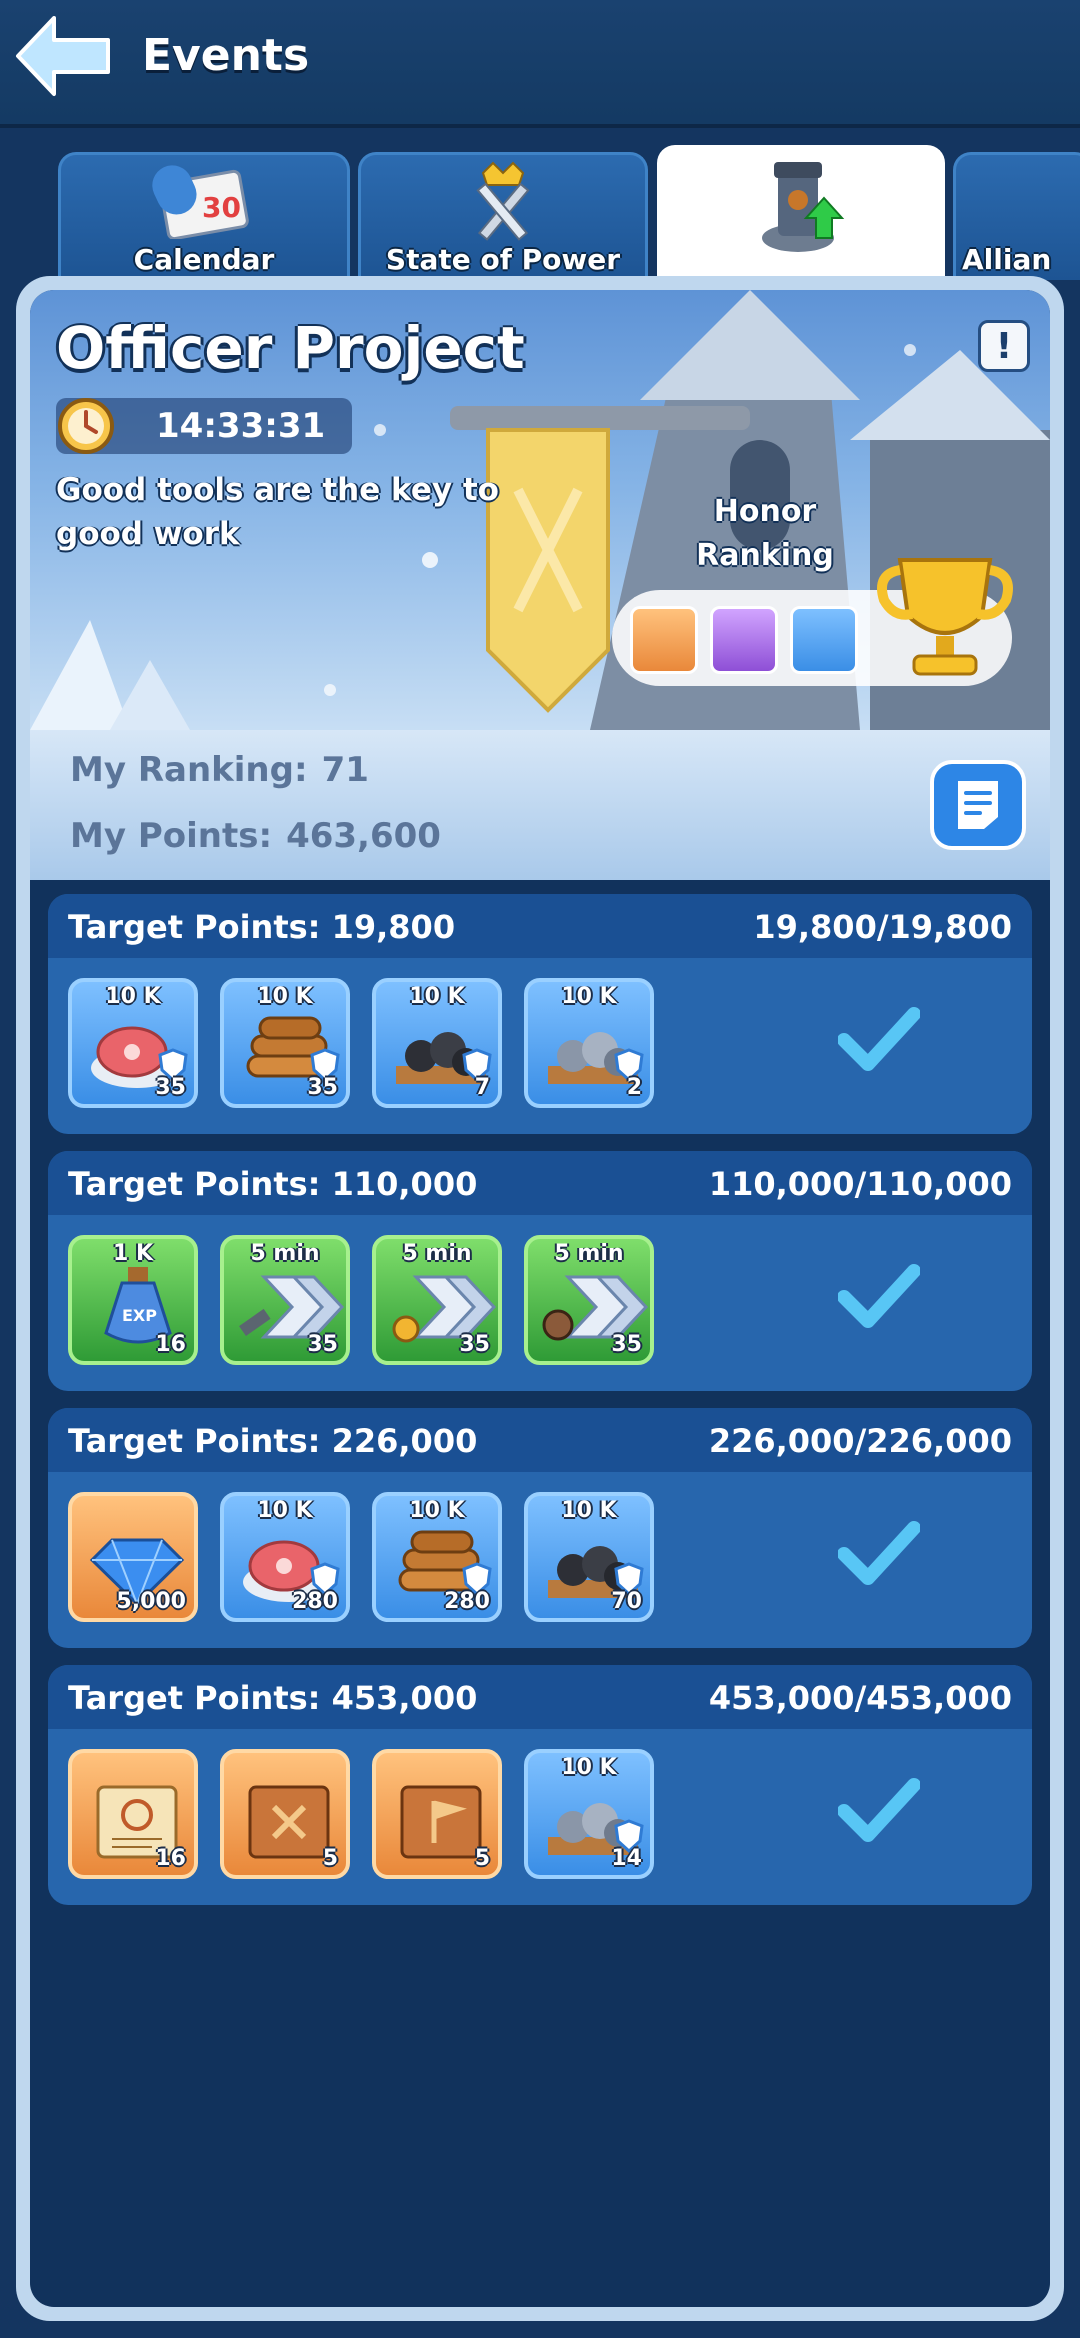 Image resolution: width=1080 pixels, height=2338 pixels. Describe the element at coordinates (204, 259) in the screenshot. I see `tab-calendar-label: Calendar` at that location.